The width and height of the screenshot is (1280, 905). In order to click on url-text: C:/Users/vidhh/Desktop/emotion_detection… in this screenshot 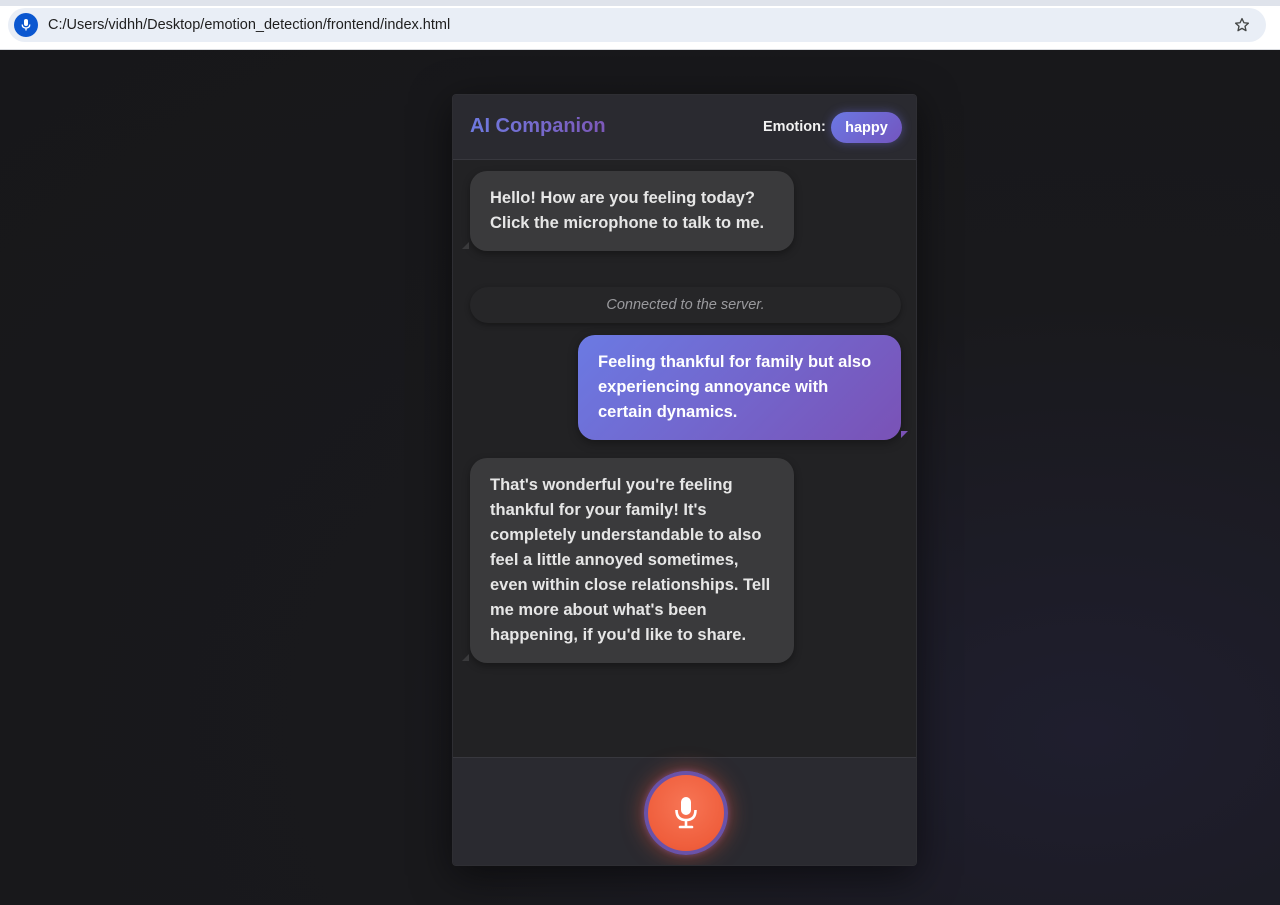, I will do `click(249, 25)`.